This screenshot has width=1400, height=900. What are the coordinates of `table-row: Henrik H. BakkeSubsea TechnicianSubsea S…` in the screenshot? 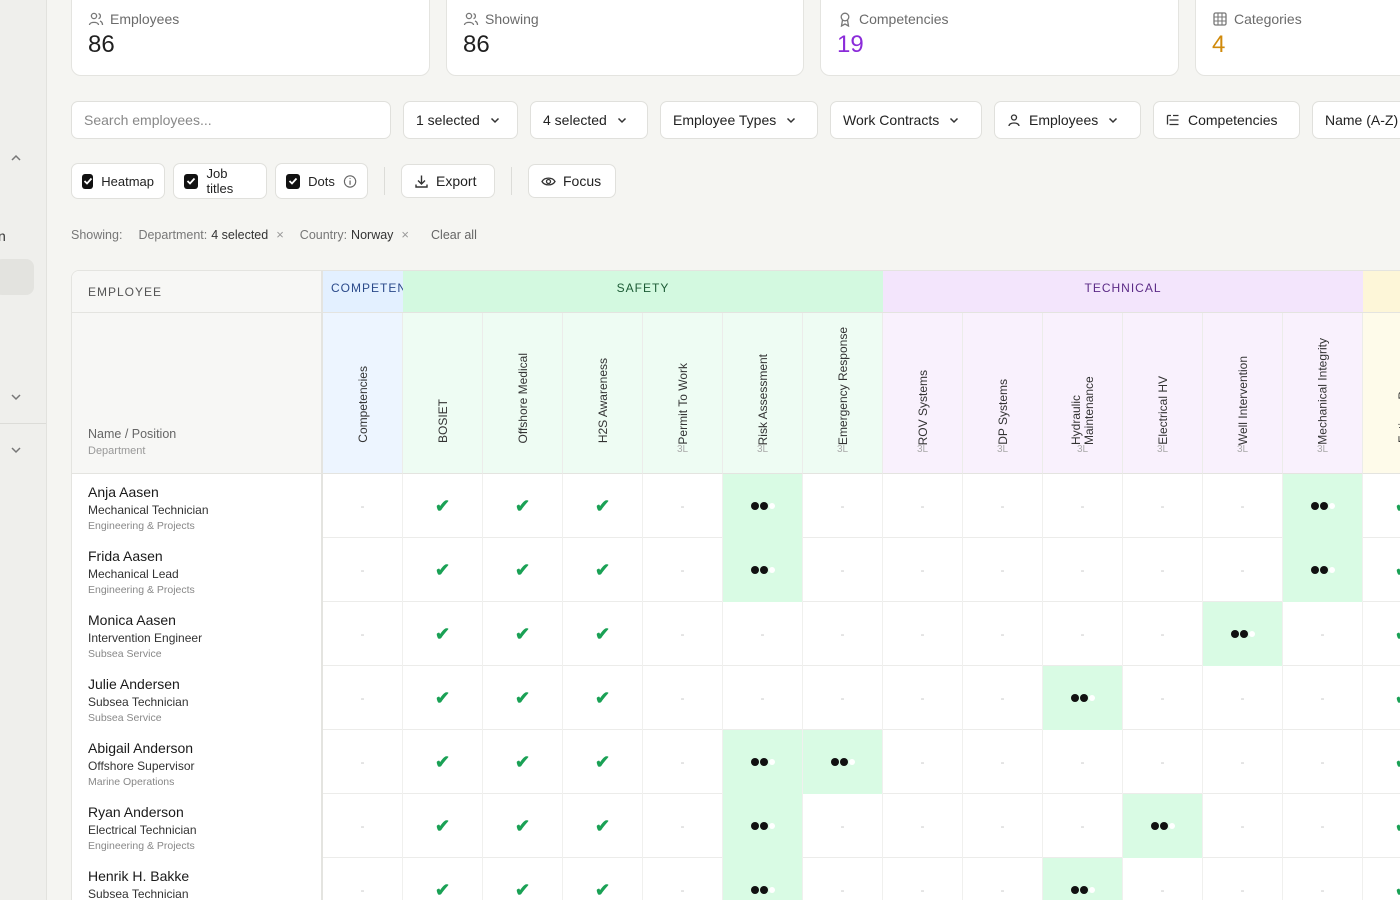 It's located at (736, 879).